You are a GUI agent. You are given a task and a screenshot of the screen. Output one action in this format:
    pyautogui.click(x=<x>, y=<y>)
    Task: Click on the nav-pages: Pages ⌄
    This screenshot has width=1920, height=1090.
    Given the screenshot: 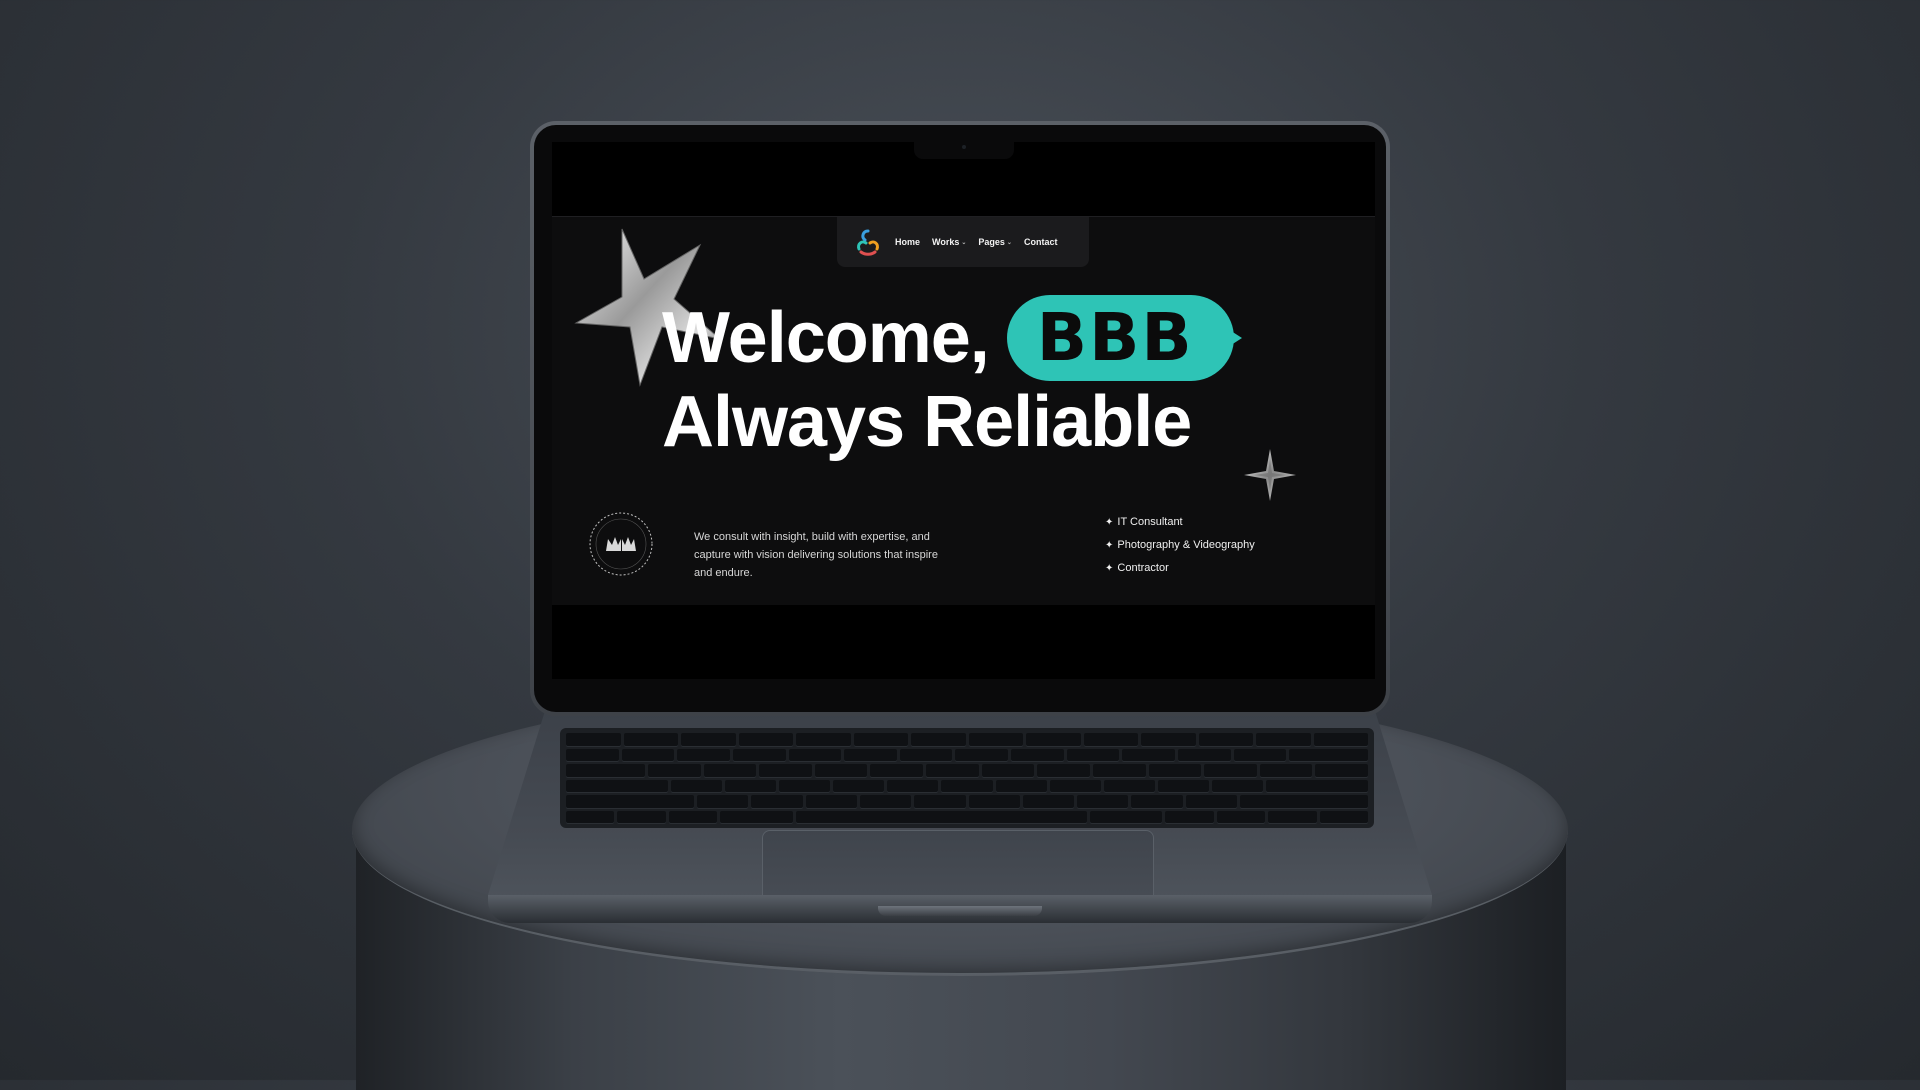 What is the action you would take?
    pyautogui.click(x=995, y=242)
    